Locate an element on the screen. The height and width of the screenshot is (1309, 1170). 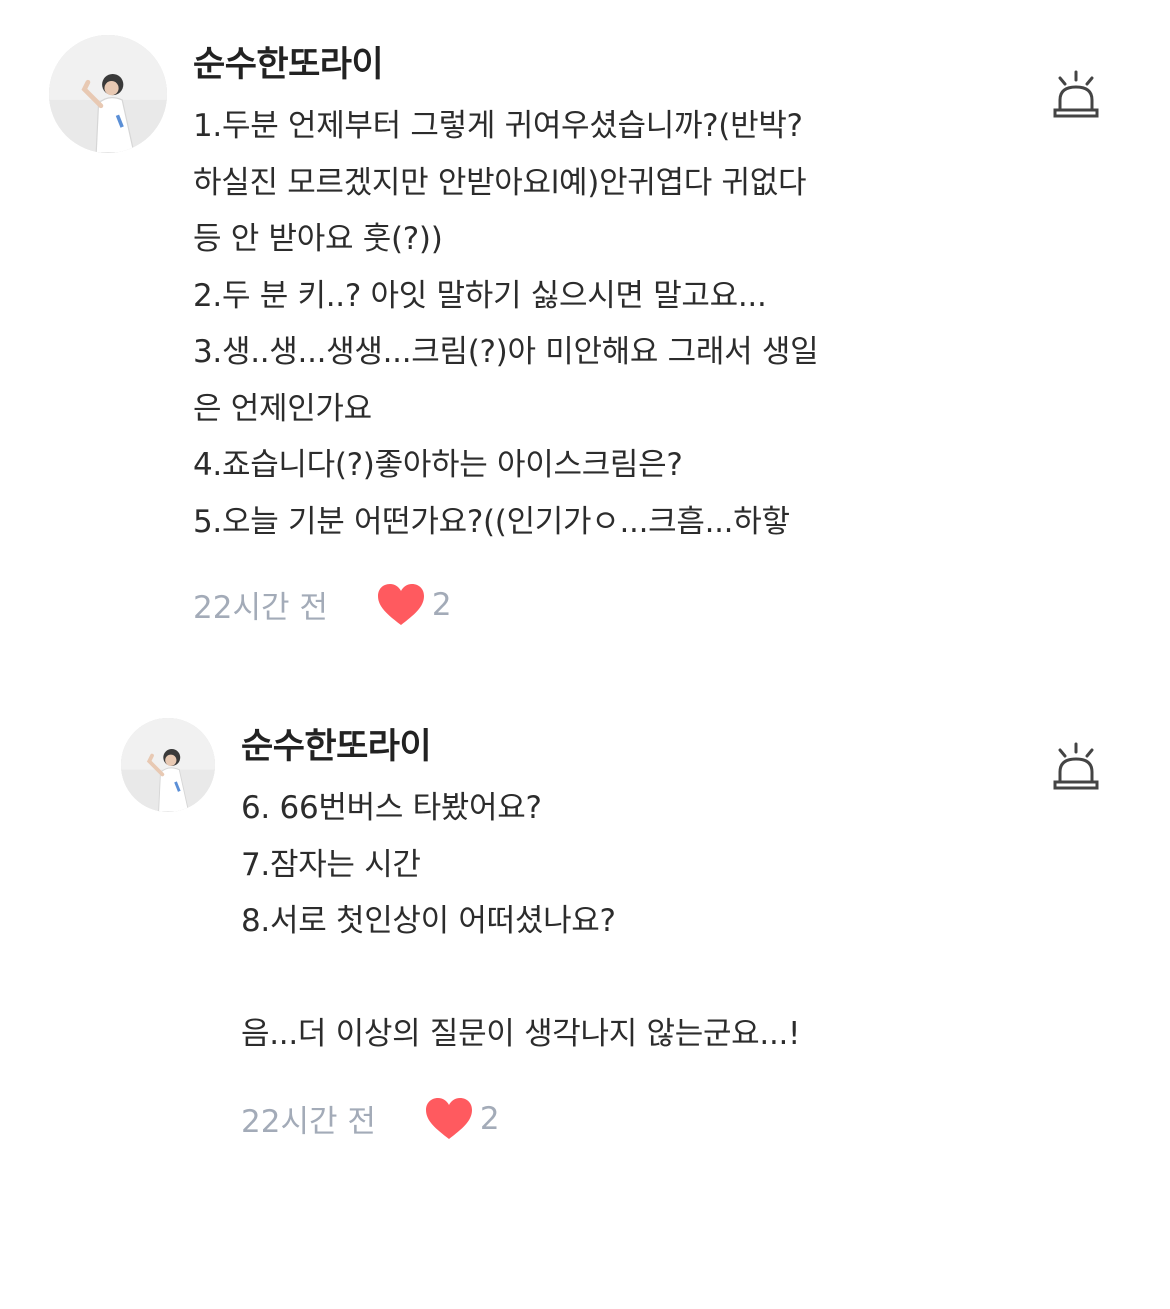
comment-line: 8.서로 첫인상이 어떠셨나요? is located at coordinates (428, 921).